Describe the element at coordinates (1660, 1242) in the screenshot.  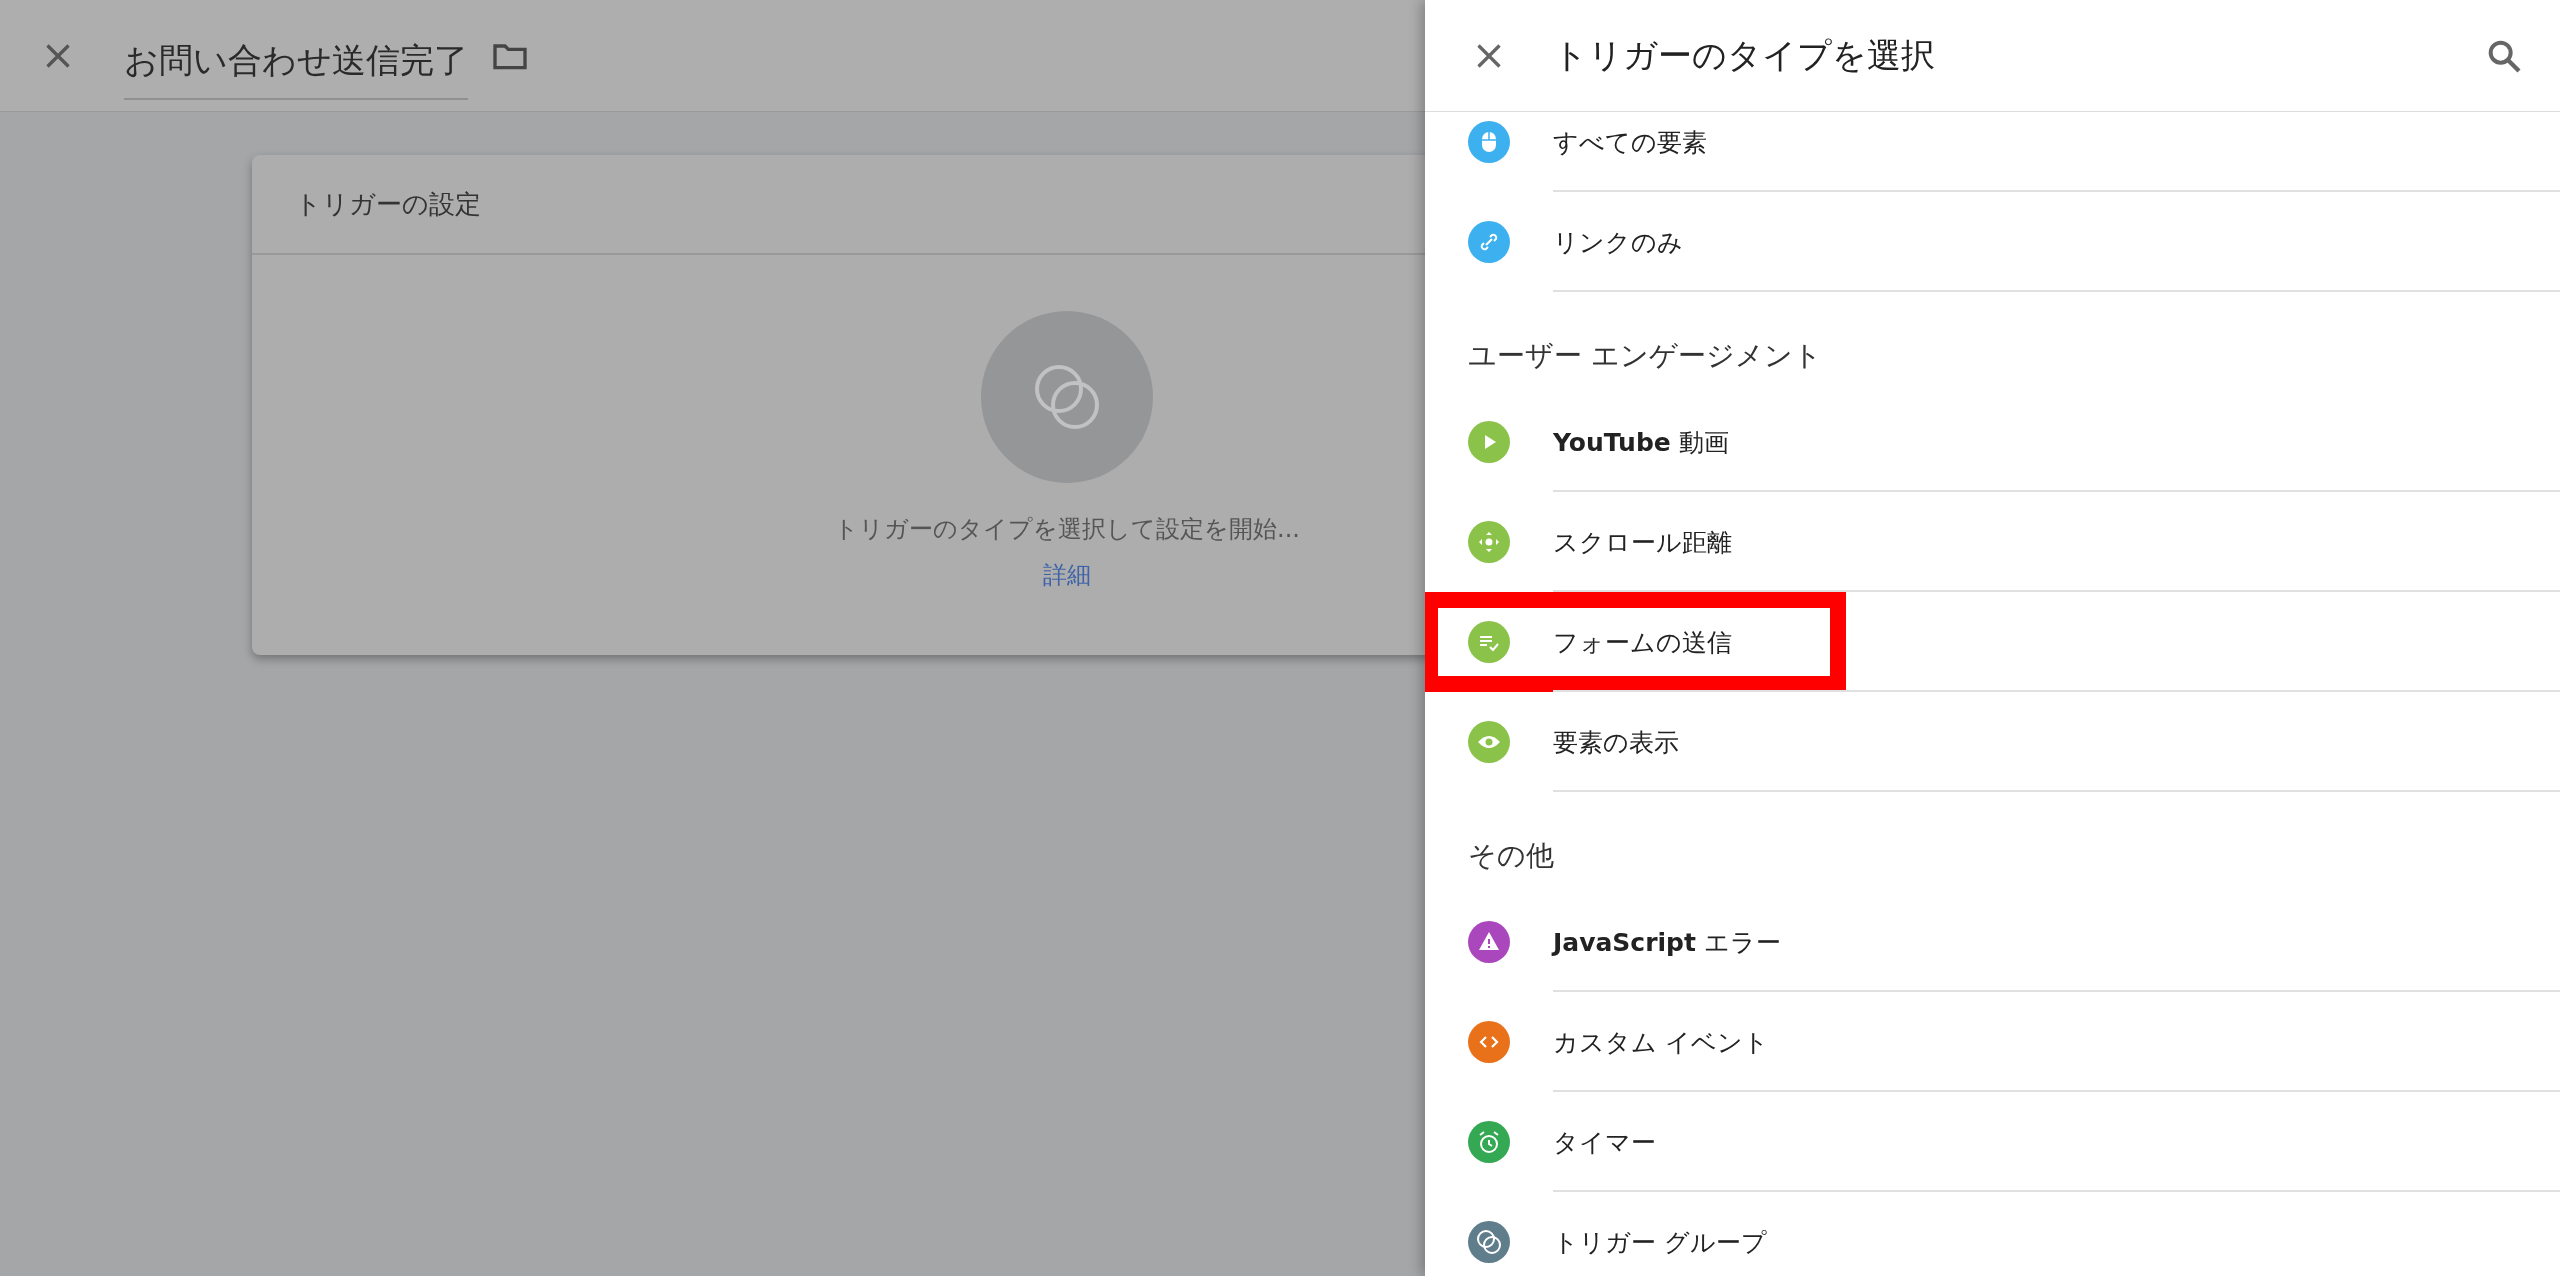
I see `trigger-type-item: トリガー グループ` at that location.